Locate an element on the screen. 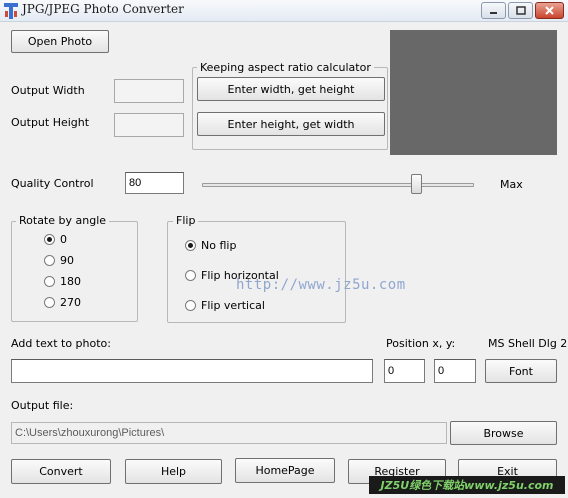 The image size is (568, 498). close-icon is located at coordinates (549, 10).